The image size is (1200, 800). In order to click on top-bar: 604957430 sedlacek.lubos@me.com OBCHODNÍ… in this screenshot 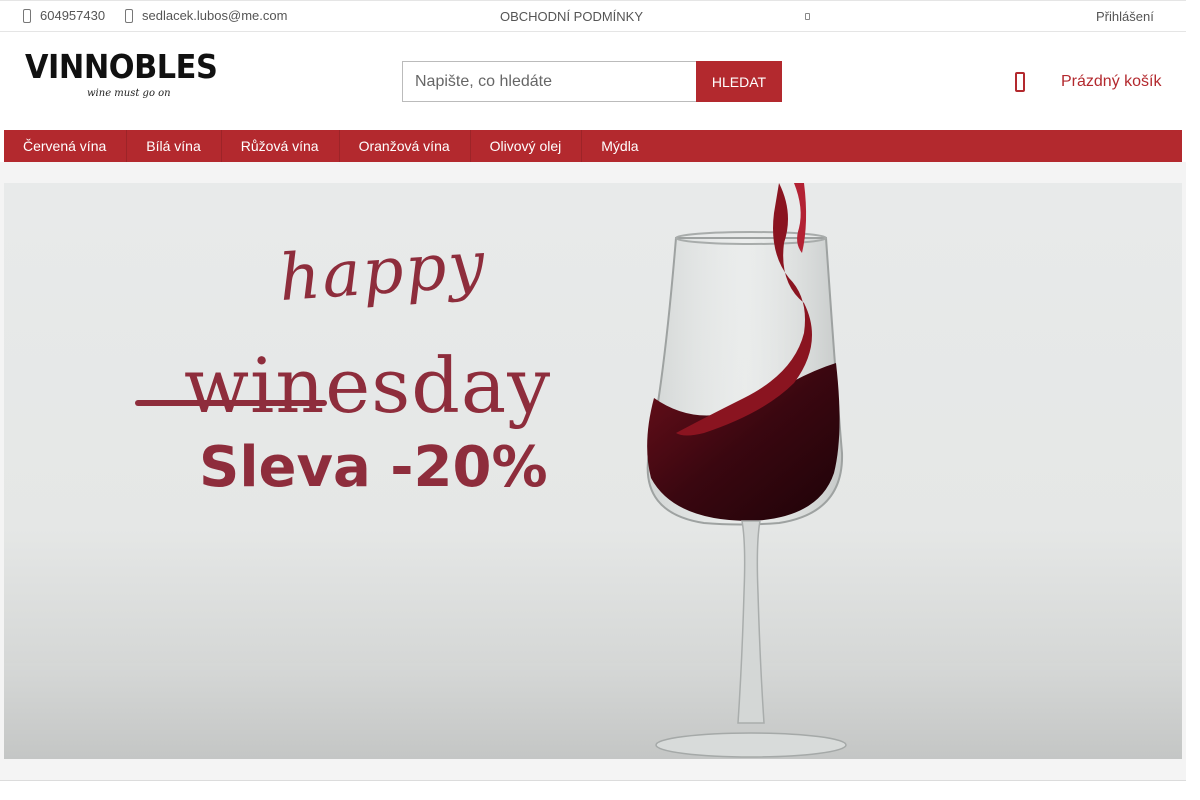, I will do `click(593, 16)`.